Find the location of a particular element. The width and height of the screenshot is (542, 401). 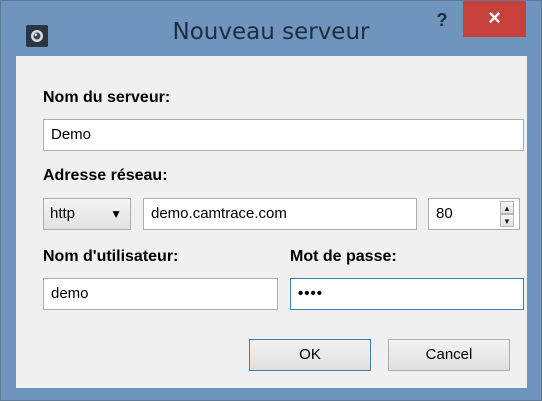

help-button: ? is located at coordinates (442, 21).